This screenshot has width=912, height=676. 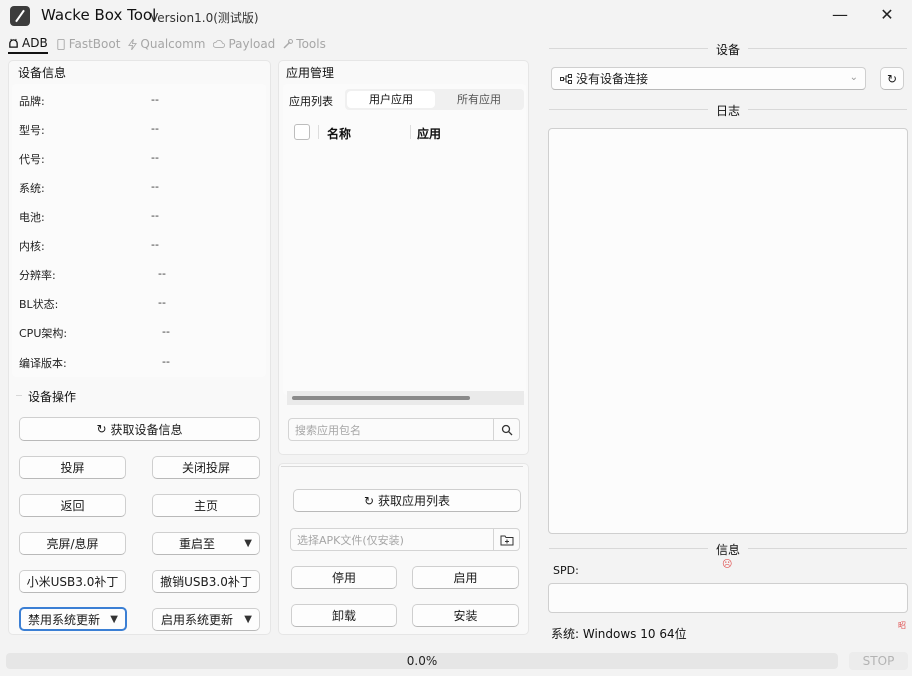 What do you see at coordinates (32, 159) in the screenshot?
I see `info-label-codename: 代号:` at bounding box center [32, 159].